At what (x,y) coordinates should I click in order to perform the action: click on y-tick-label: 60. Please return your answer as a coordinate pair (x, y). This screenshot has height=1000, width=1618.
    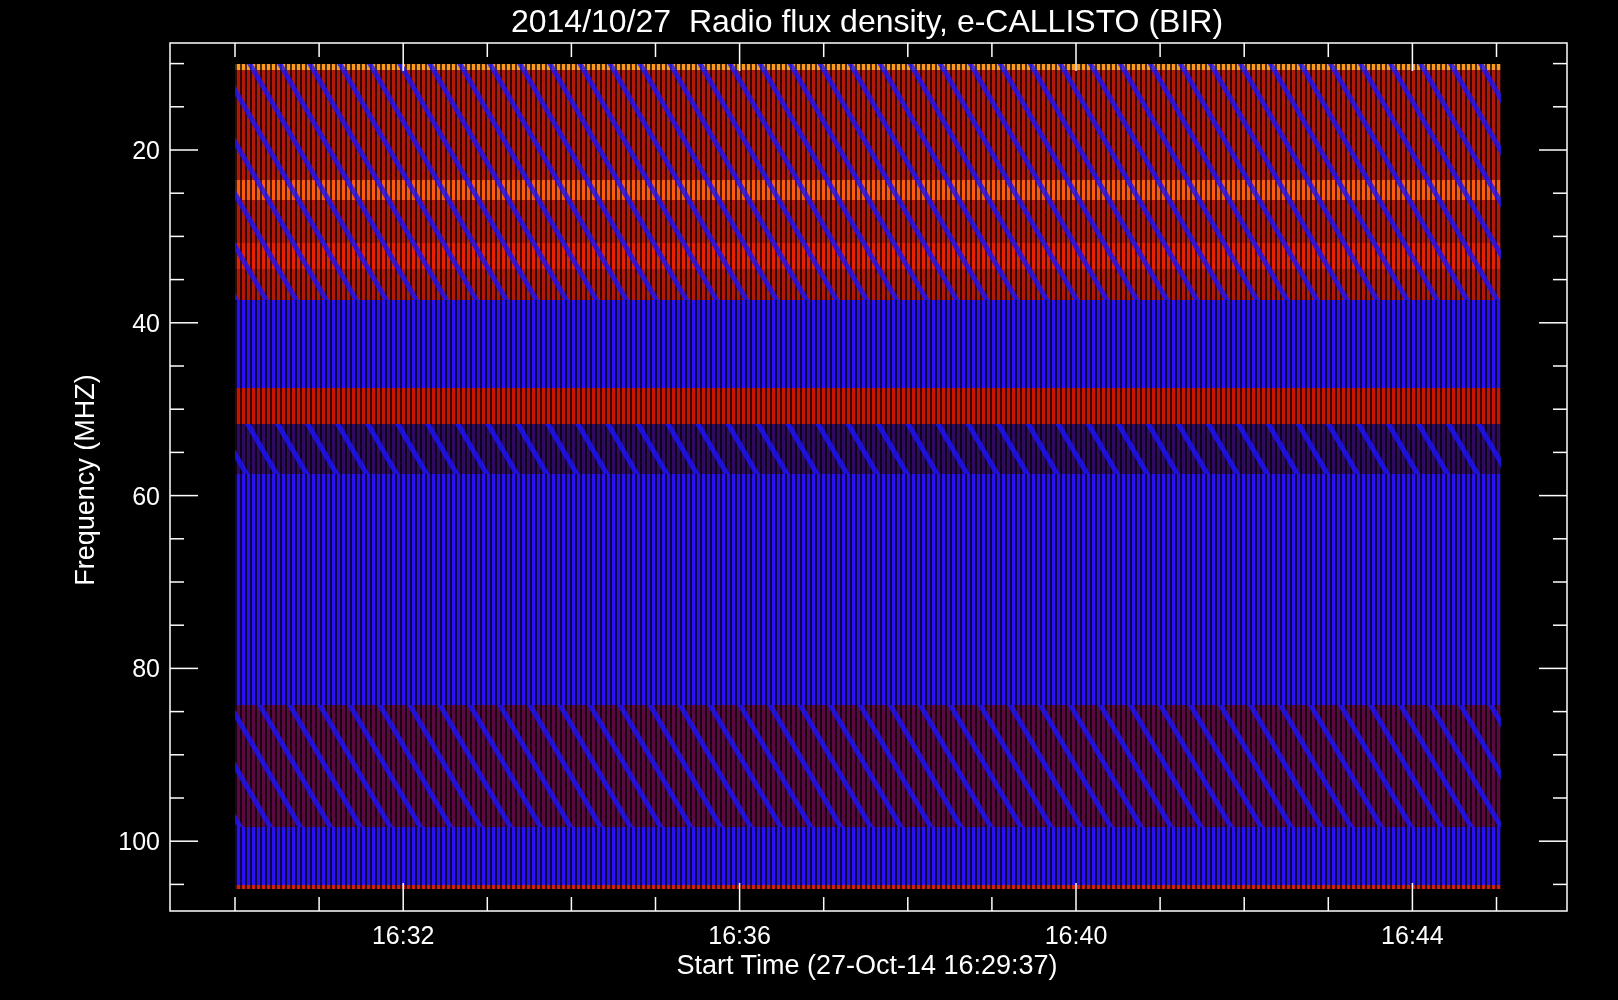
    Looking at the image, I should click on (146, 495).